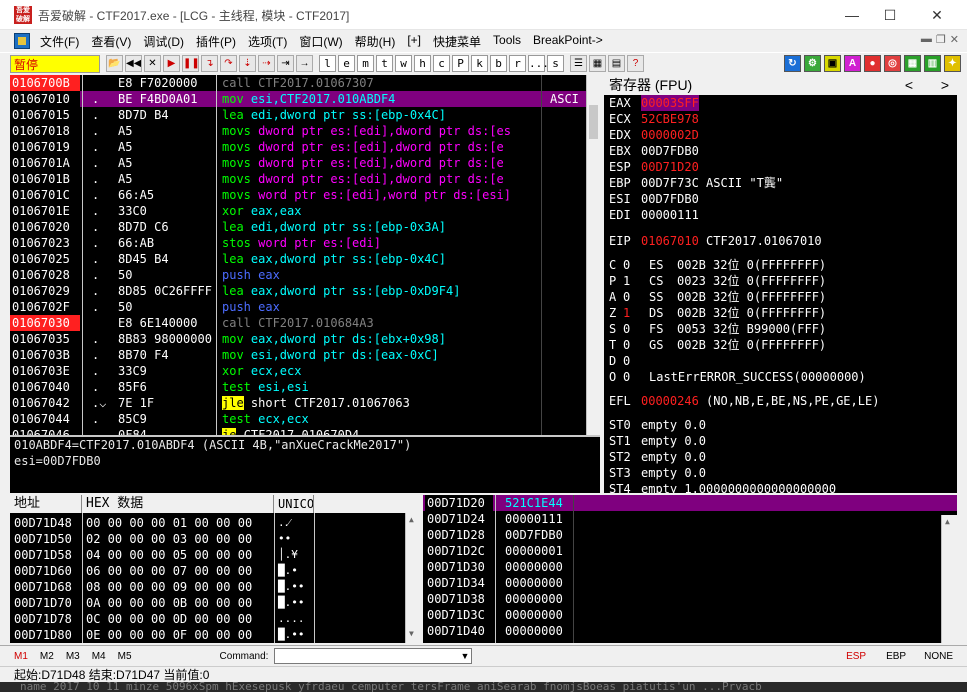 The height and width of the screenshot is (692, 967). Describe the element at coordinates (517, 63) in the screenshot. I see `window-shortcut-button: r` at that location.